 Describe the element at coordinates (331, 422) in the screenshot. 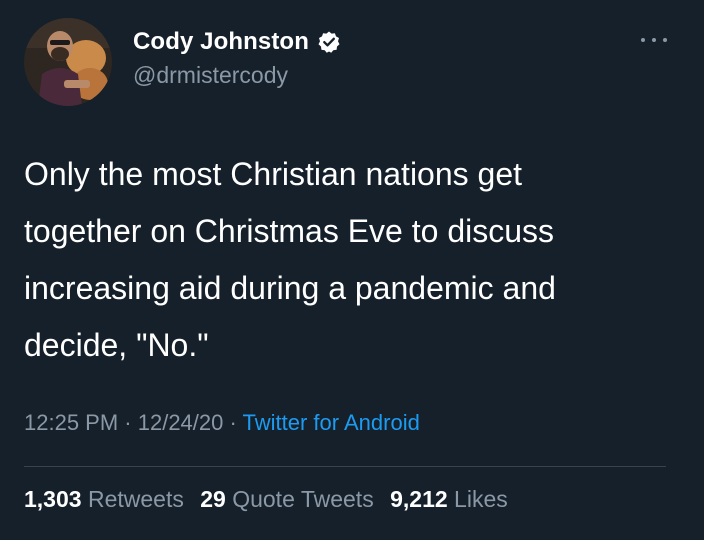

I see `tweet-source-link: Twitter for Android` at that location.